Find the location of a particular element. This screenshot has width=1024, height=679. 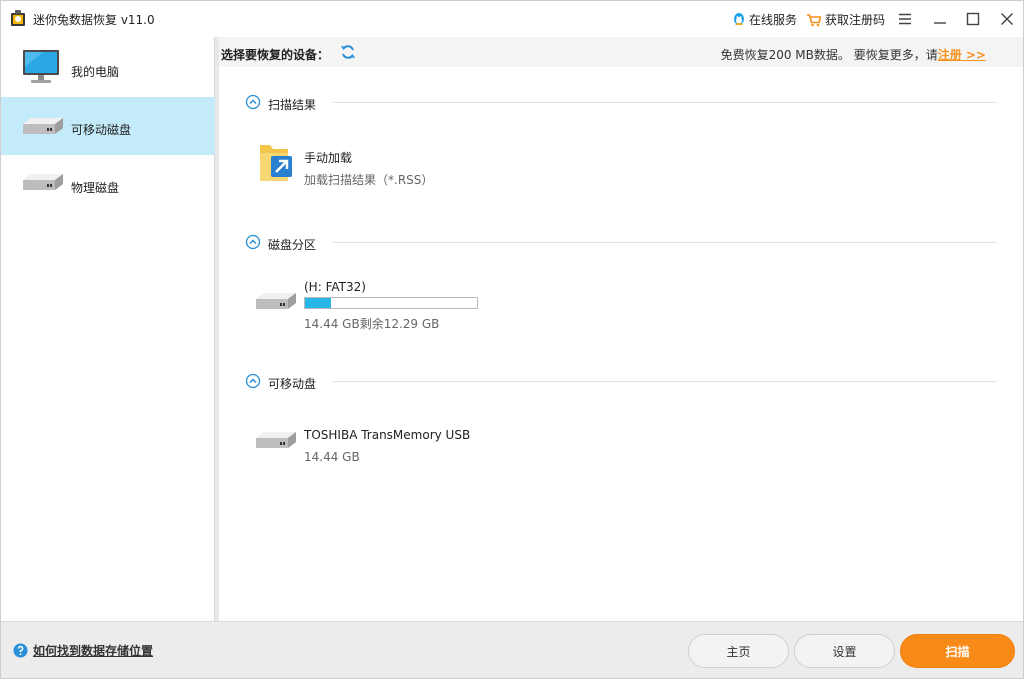

sidebar-item-label: 我的电脑 is located at coordinates (95, 72).